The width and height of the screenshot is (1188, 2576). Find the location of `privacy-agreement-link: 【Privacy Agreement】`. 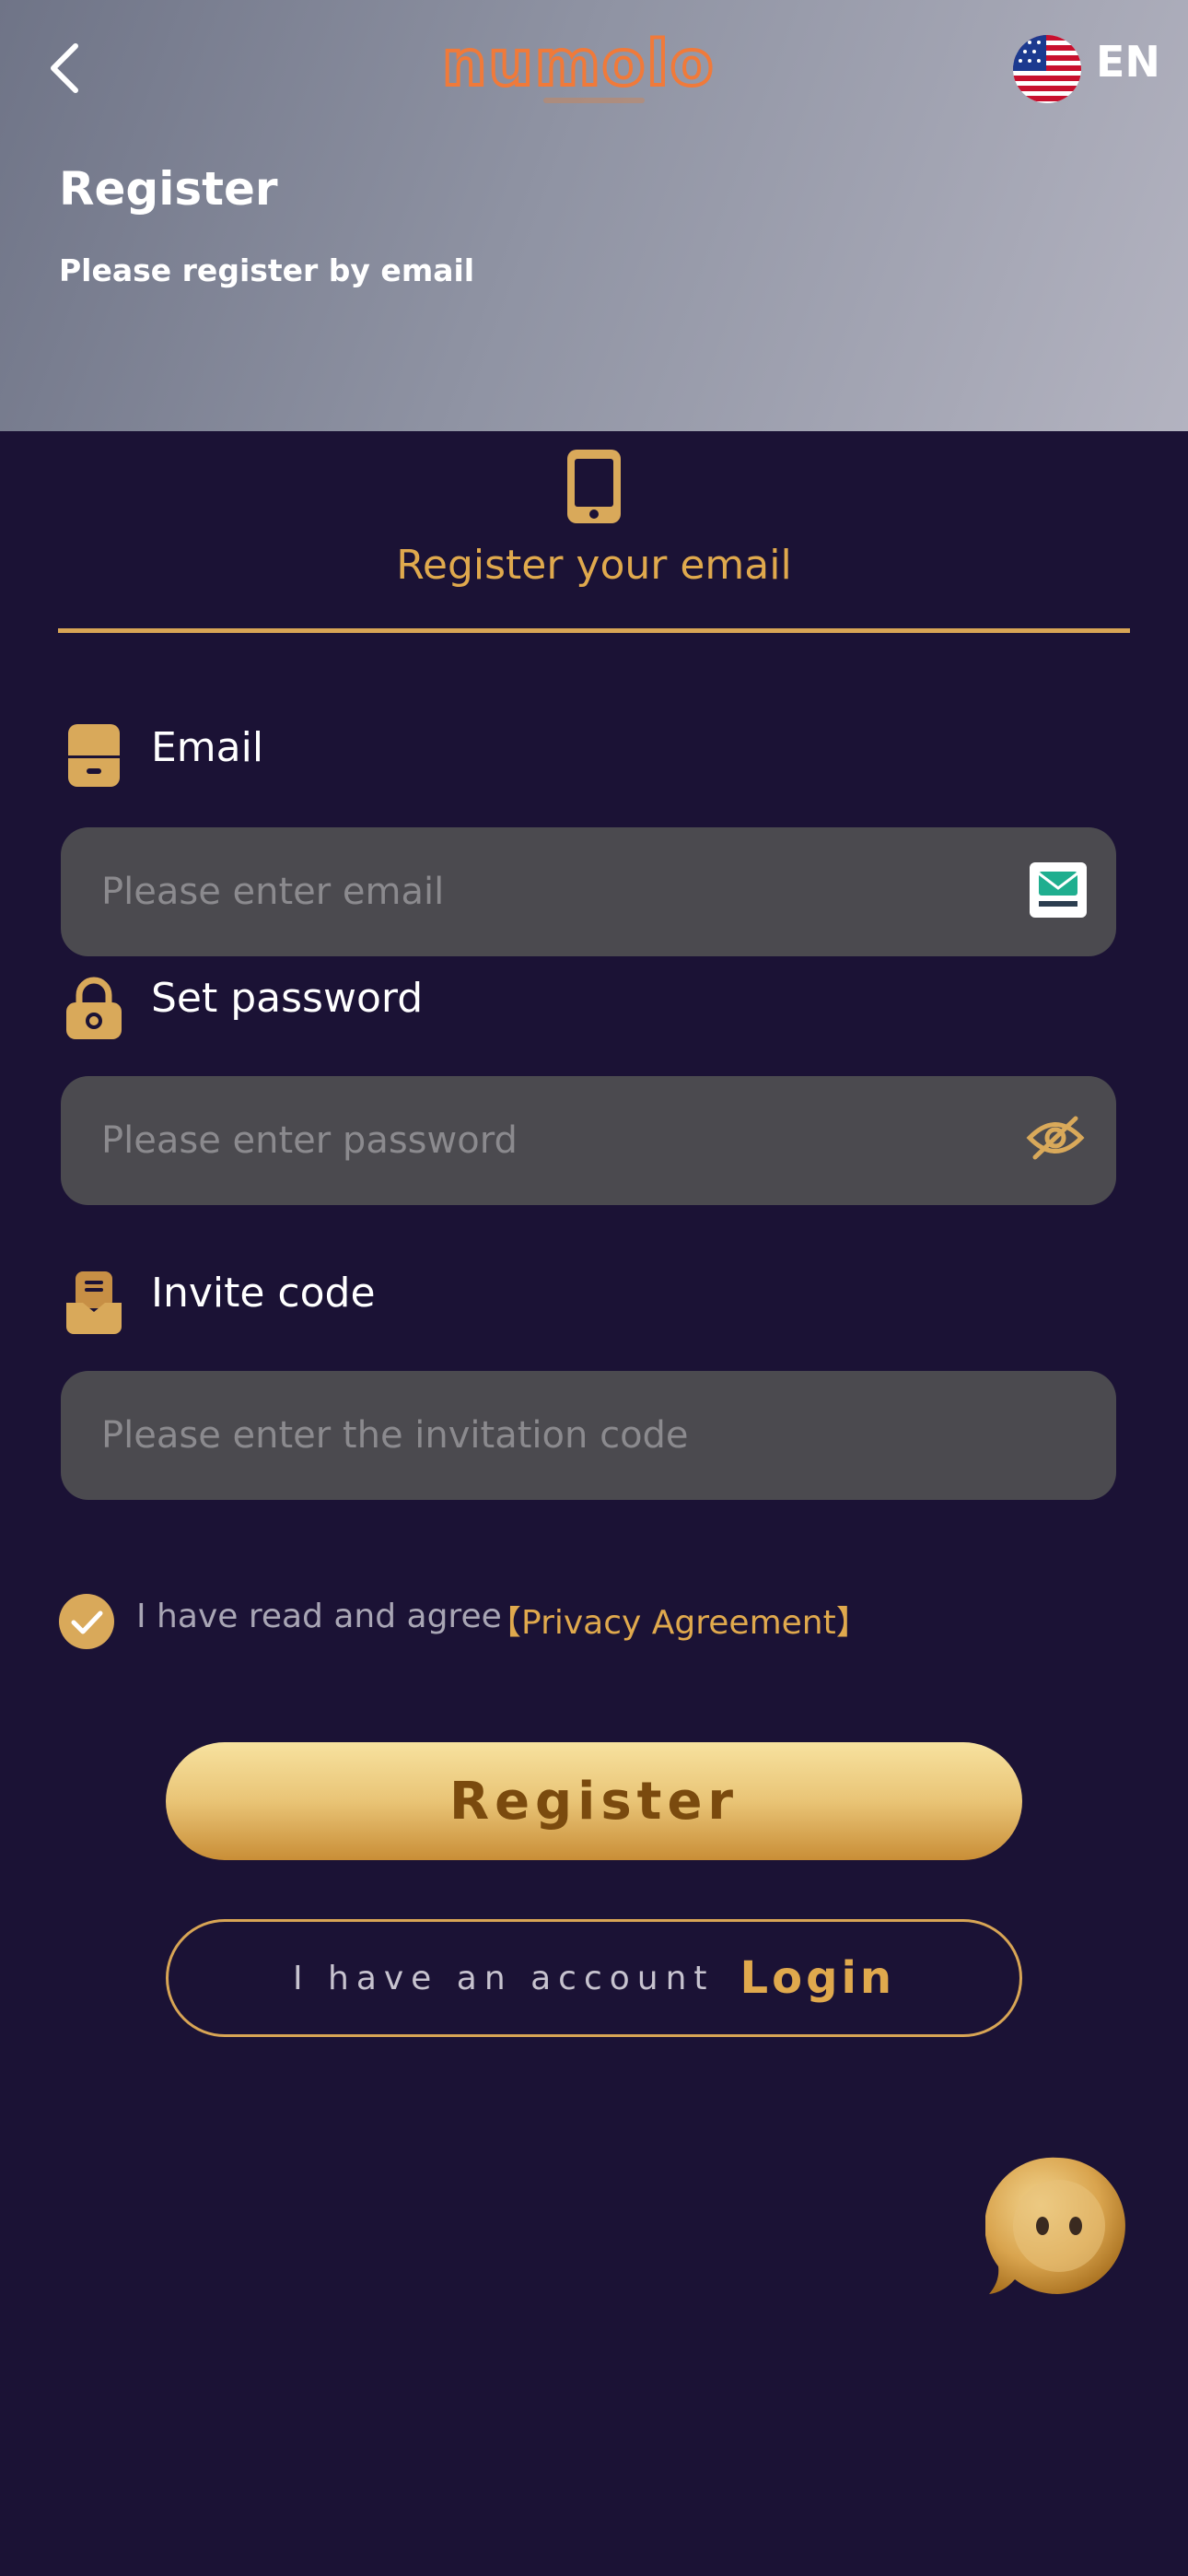

privacy-agreement-link: 【Privacy Agreement】 is located at coordinates (678, 1620).